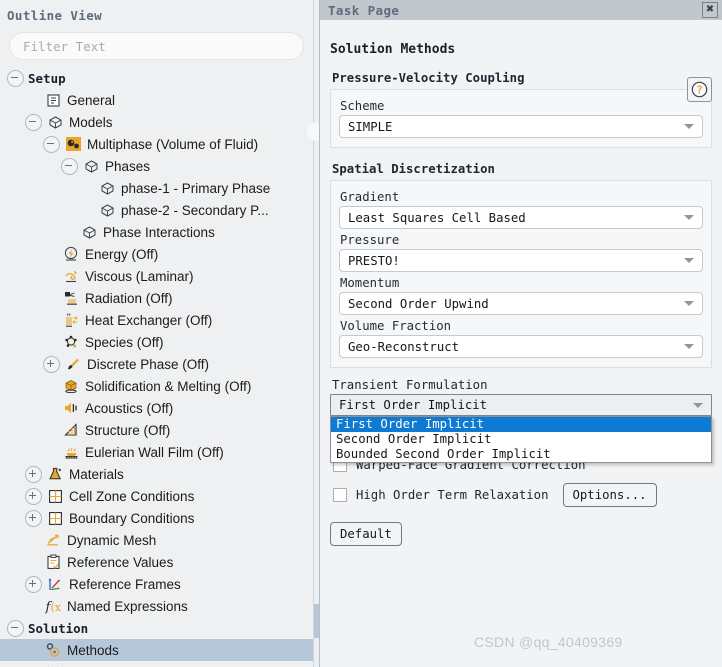  What do you see at coordinates (156, 474) in the screenshot?
I see `tree-item-materials: Materials` at bounding box center [156, 474].